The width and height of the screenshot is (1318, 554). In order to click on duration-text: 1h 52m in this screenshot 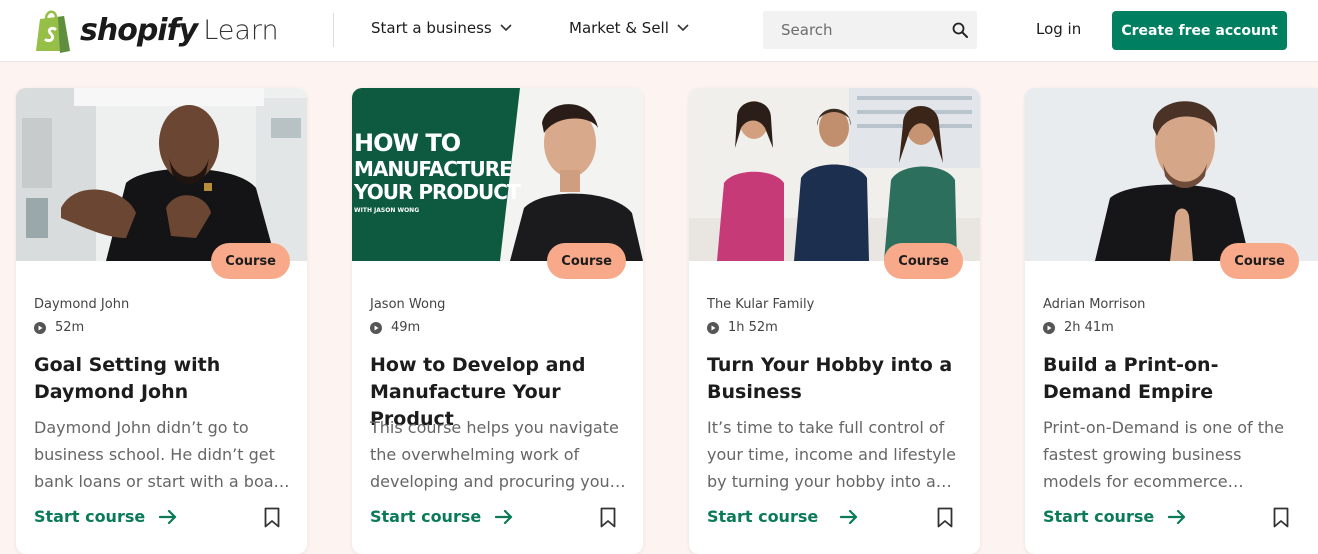, I will do `click(753, 327)`.